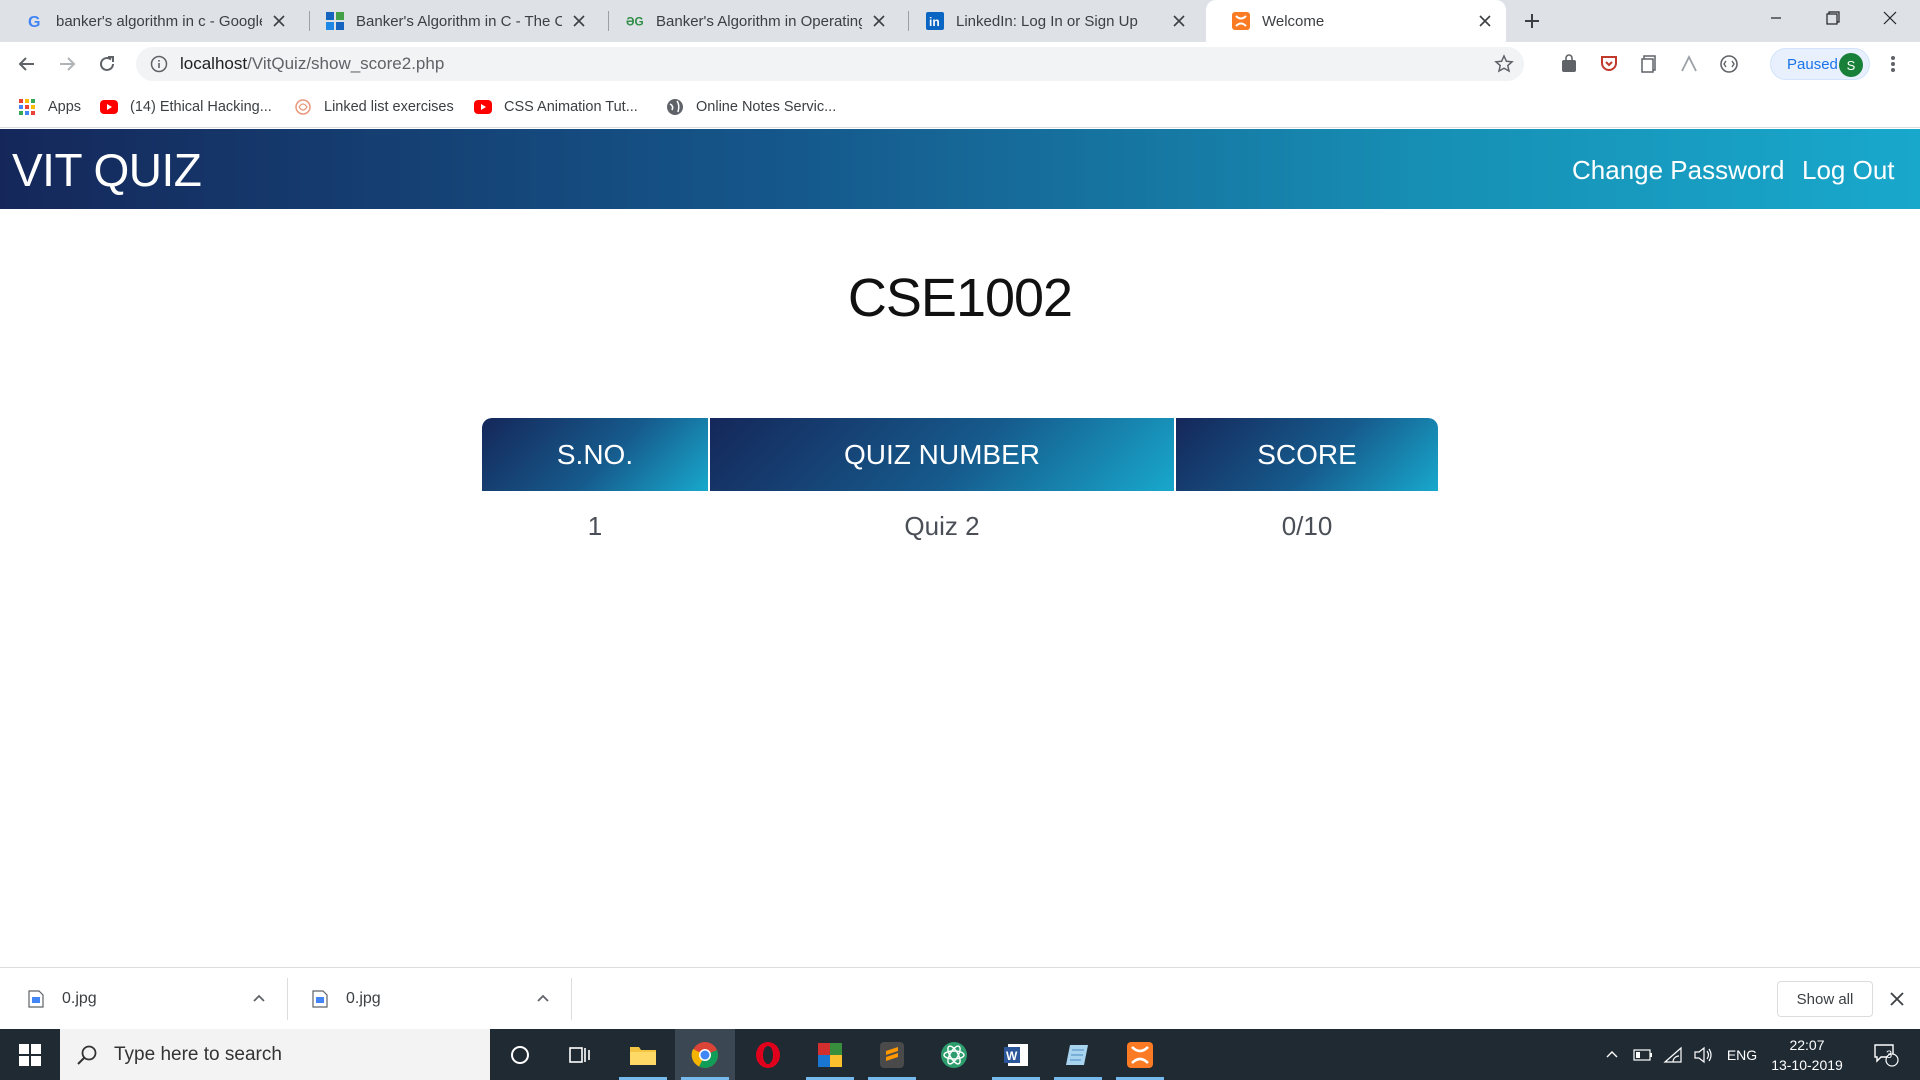 The width and height of the screenshot is (1920, 1080). I want to click on bookmark-linked-list: Linked list exercises, so click(374, 107).